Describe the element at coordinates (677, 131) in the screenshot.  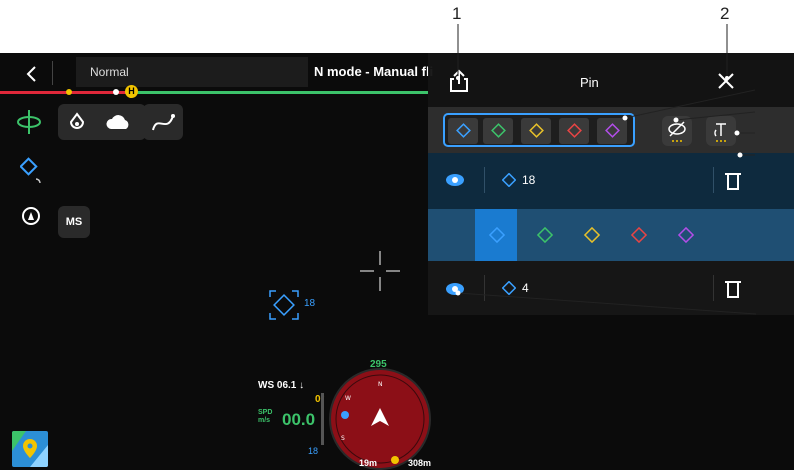
I see `hide-all-button` at that location.